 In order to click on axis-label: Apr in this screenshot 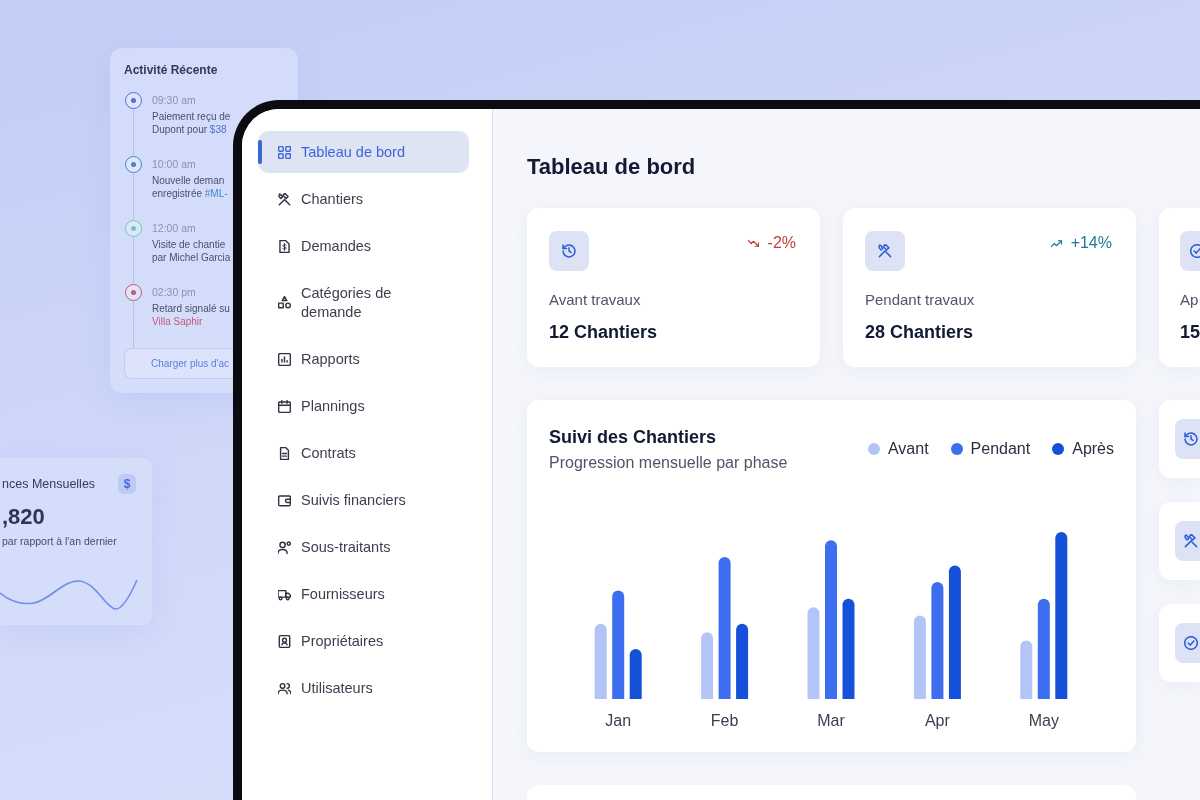, I will do `click(937, 720)`.